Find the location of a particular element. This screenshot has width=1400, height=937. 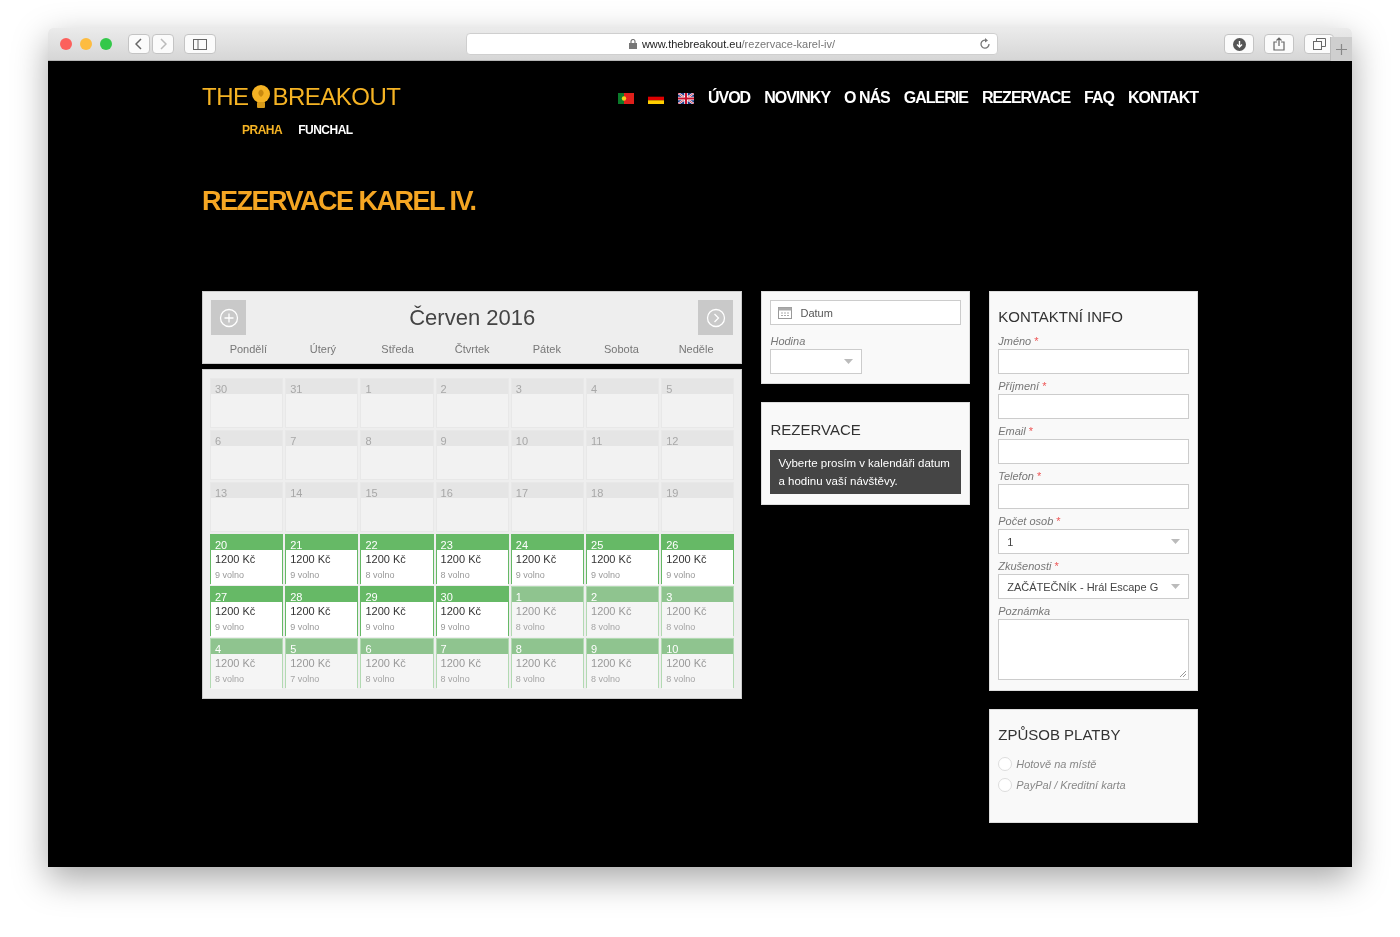

sidebar-button is located at coordinates (200, 44).